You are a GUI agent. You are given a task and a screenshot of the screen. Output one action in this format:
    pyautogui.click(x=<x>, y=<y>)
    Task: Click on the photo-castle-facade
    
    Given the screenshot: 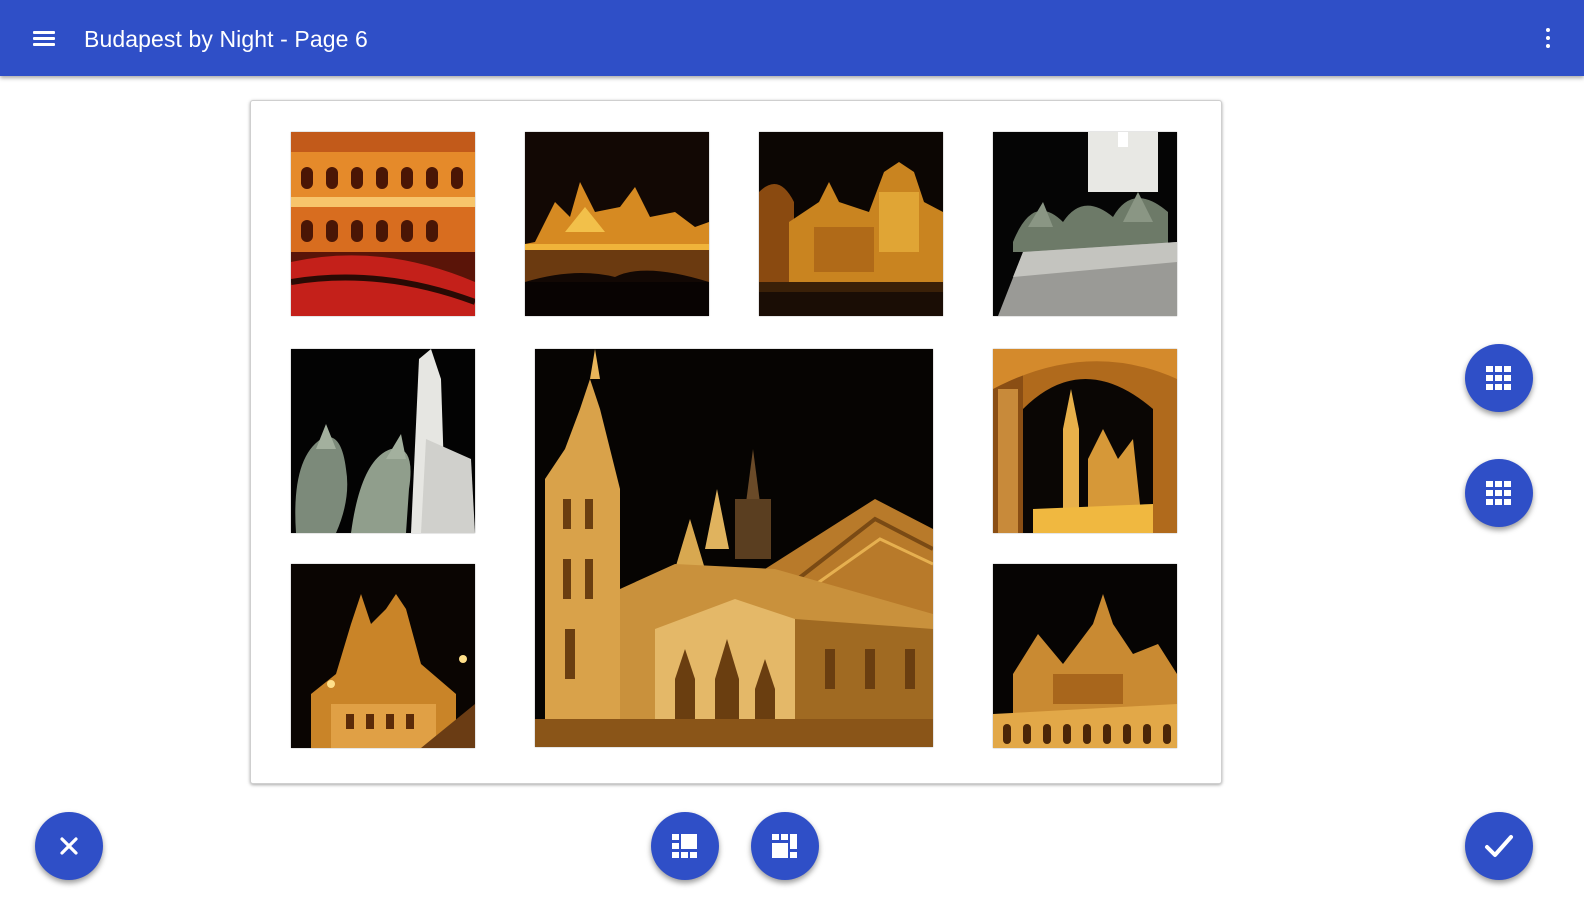 What is the action you would take?
    pyautogui.click(x=1085, y=656)
    